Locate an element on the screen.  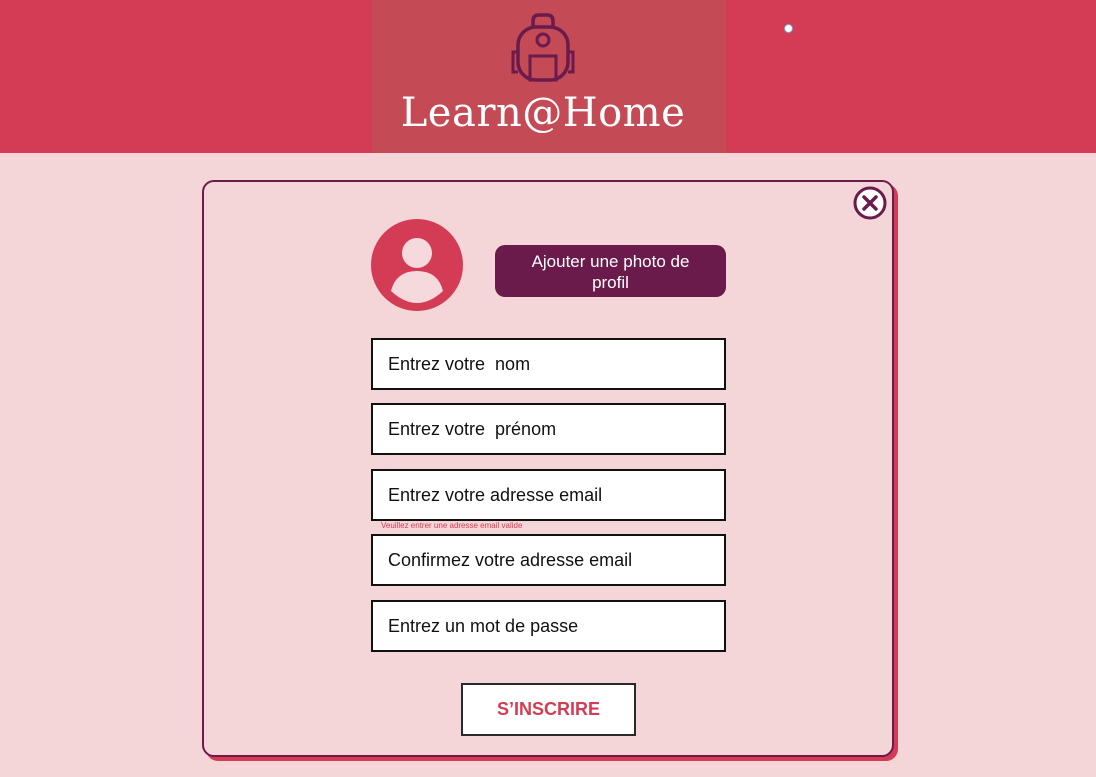
last-name-input is located at coordinates (548, 364).